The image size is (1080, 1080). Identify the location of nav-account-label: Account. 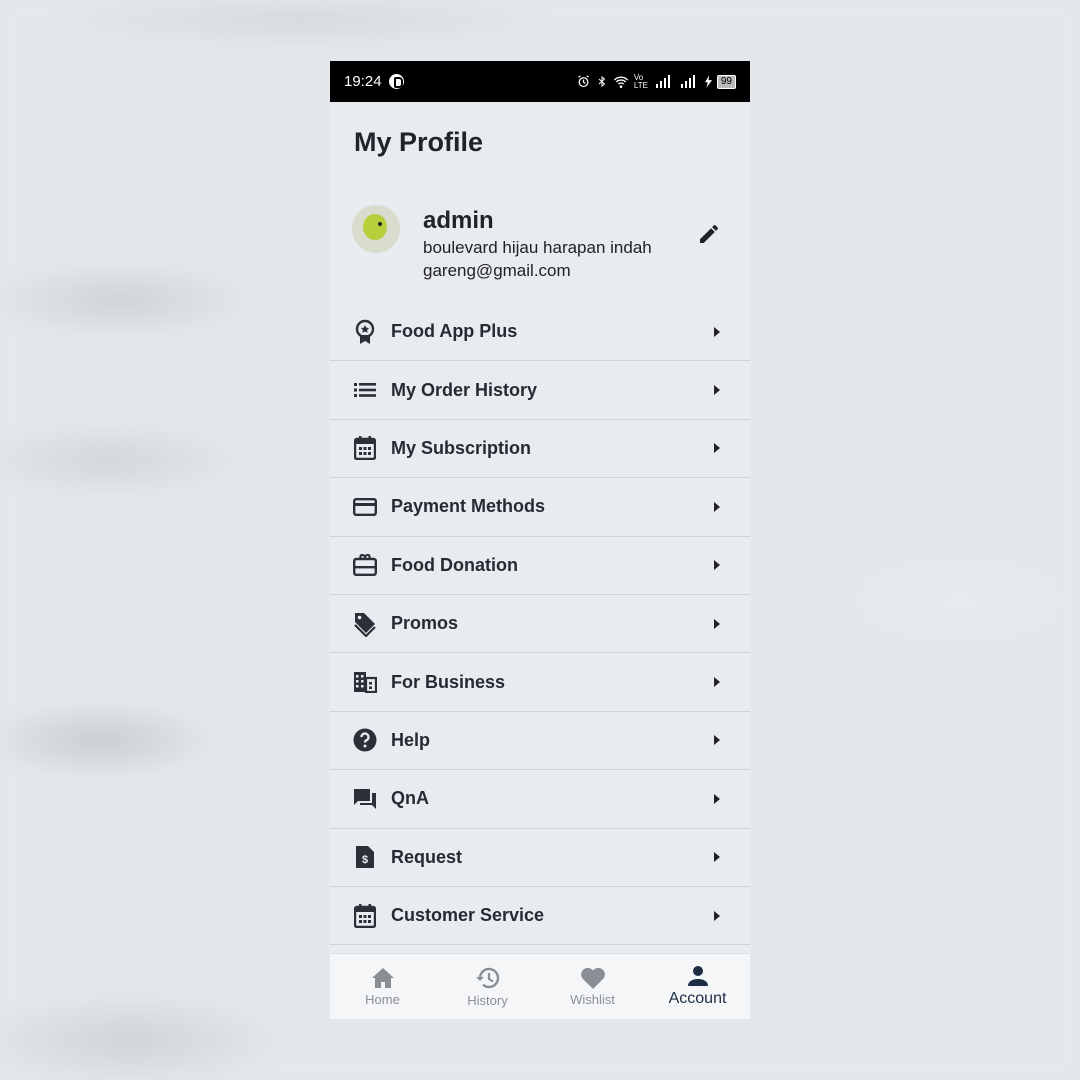
(697, 998).